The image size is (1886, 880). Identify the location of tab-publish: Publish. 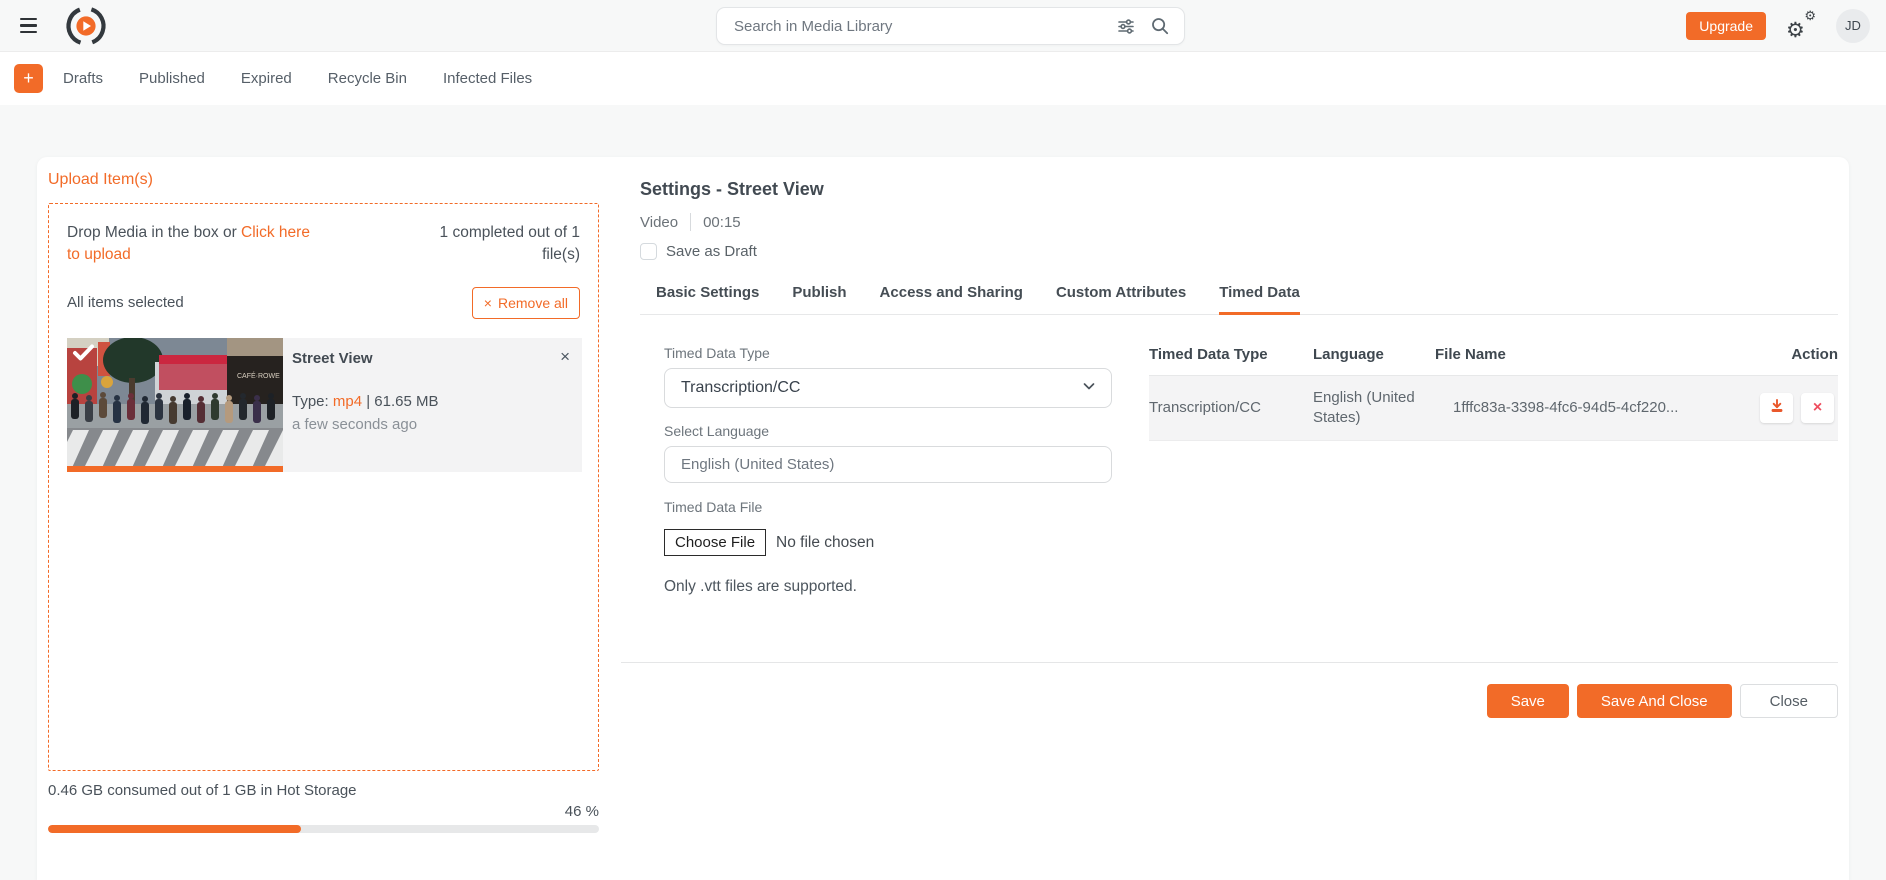
(819, 299).